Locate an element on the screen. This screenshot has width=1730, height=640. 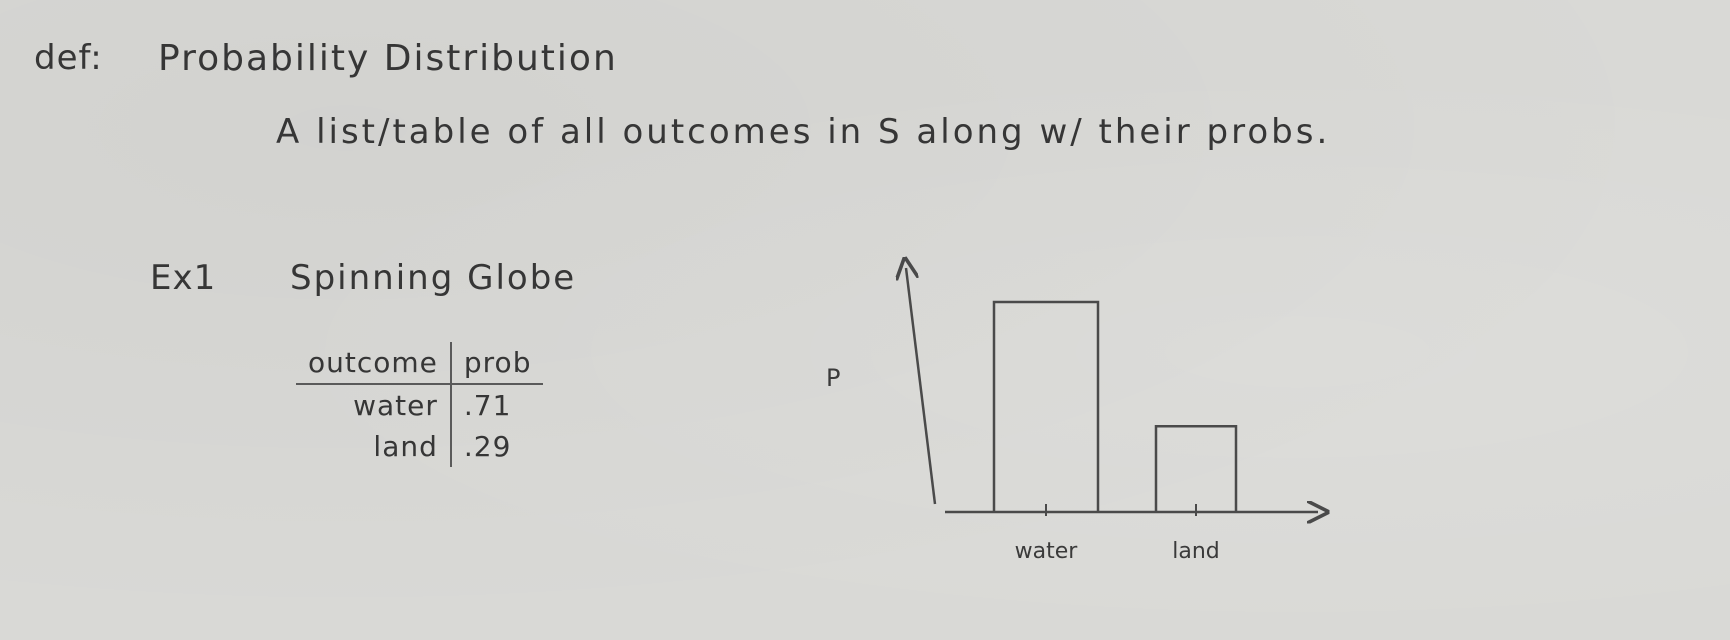
bars-group is located at coordinates (1115, 408).